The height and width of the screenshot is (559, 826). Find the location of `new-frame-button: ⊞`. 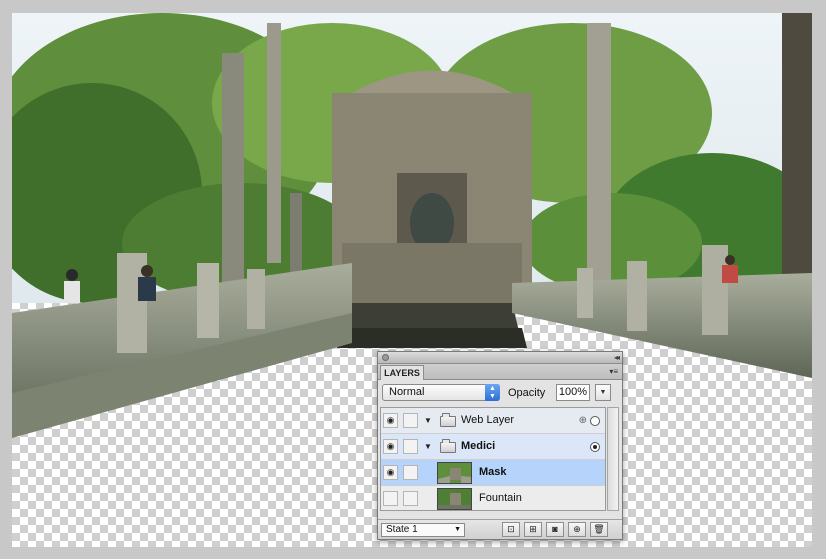

new-frame-button: ⊞ is located at coordinates (533, 529).